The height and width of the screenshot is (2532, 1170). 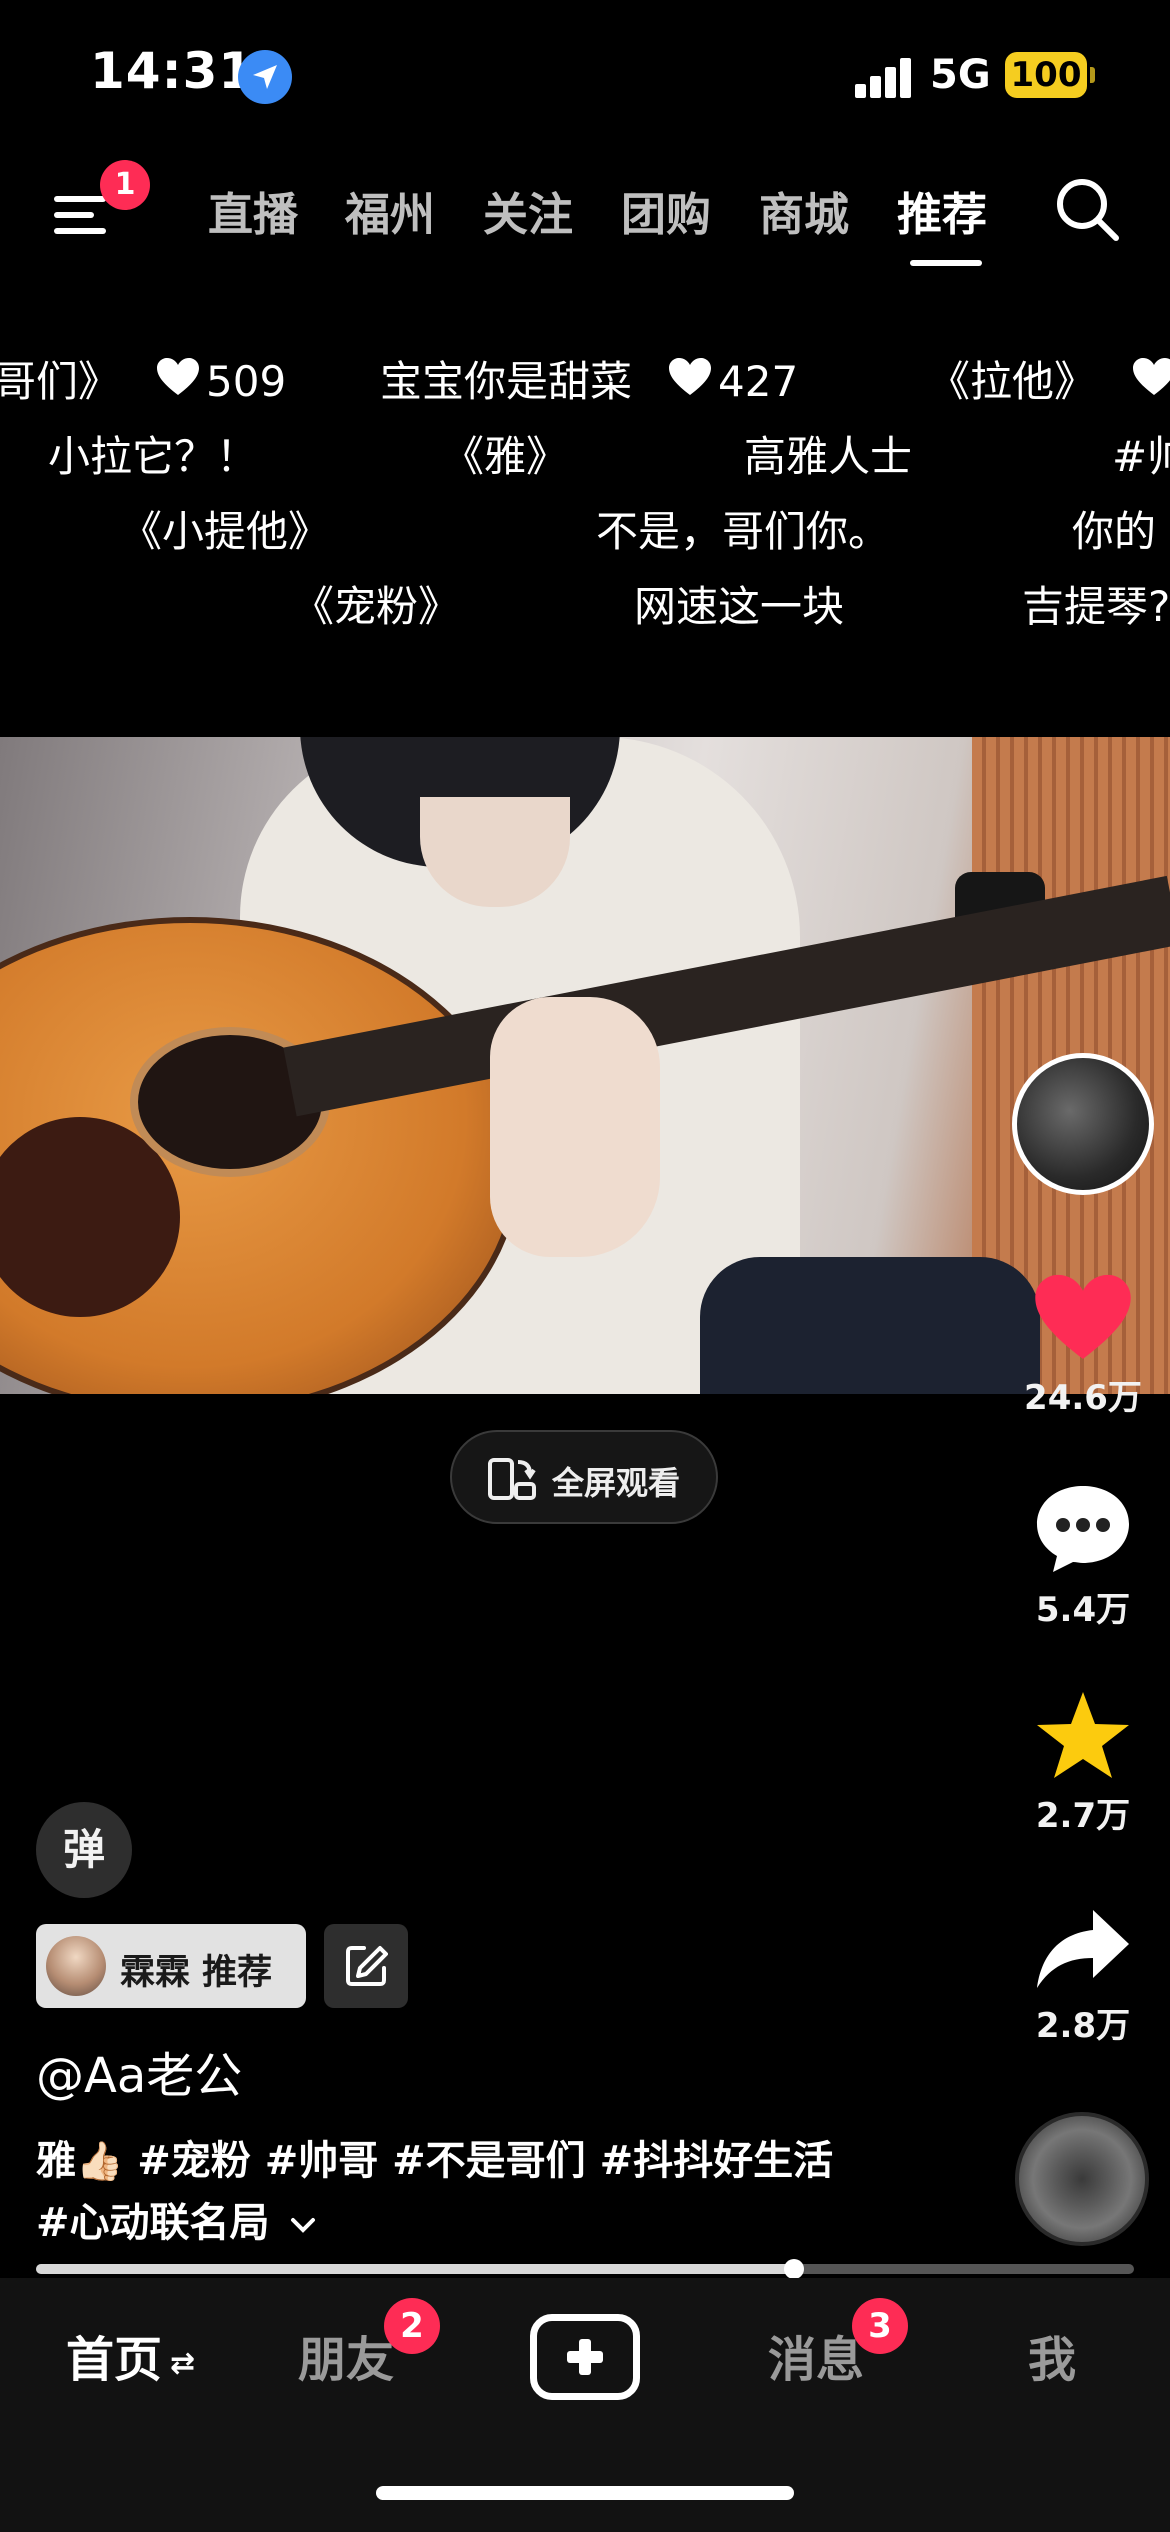 I want to click on tab-following: 关注, so click(x=528, y=210).